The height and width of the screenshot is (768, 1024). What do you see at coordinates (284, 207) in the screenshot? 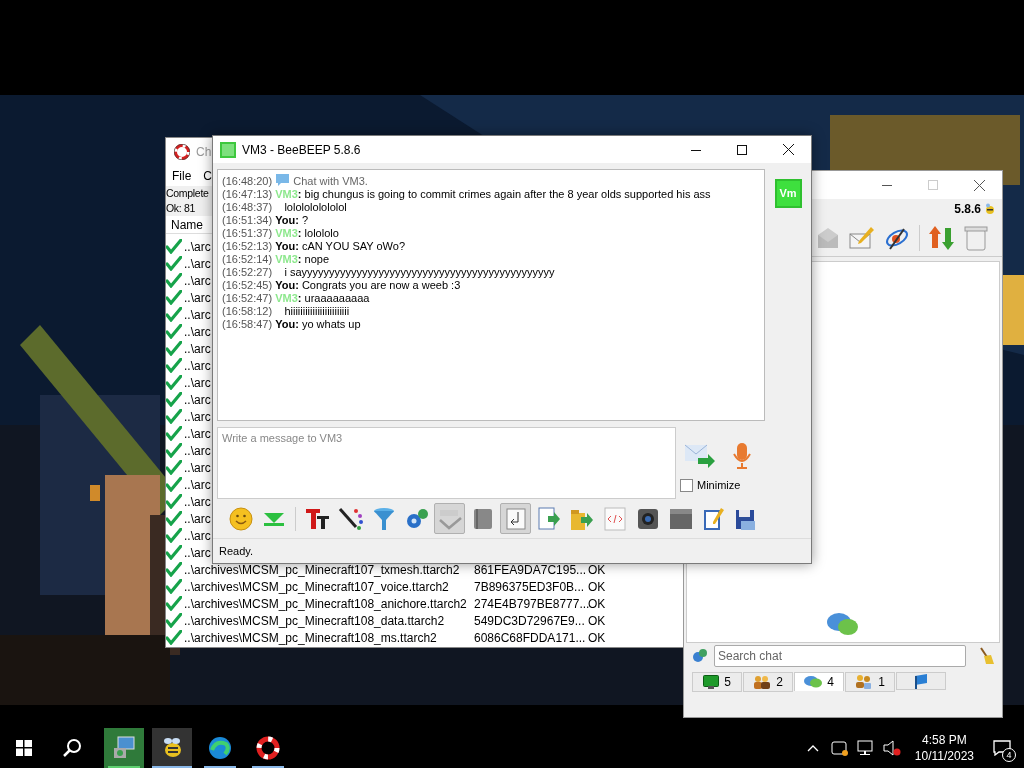
I see `chat-message: (16:48:37) lololololololol` at bounding box center [284, 207].